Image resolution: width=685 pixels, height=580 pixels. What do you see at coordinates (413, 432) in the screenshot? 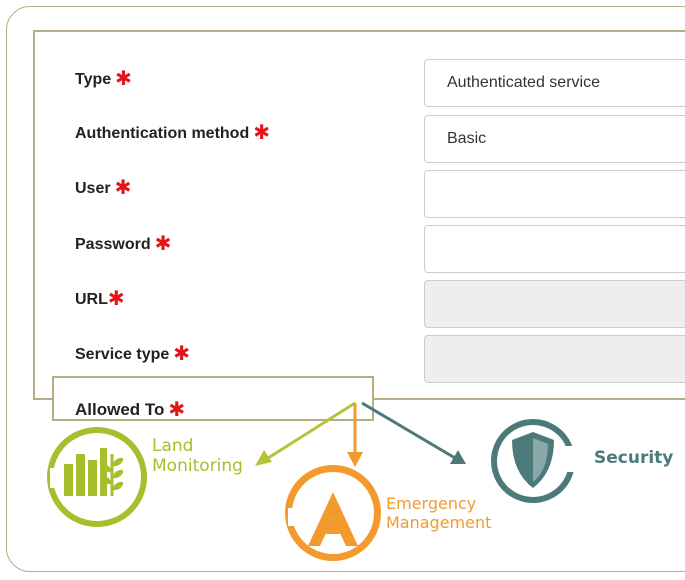
I see `arrow-to-security` at bounding box center [413, 432].